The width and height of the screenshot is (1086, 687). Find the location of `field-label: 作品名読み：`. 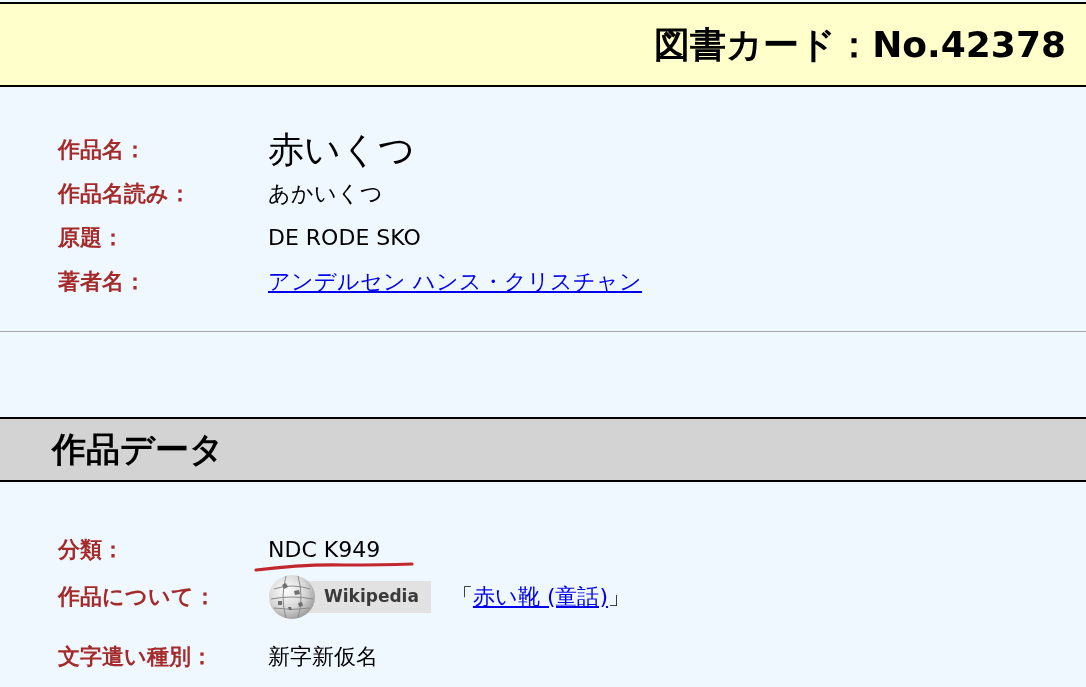

field-label: 作品名読み： is located at coordinates (125, 193).